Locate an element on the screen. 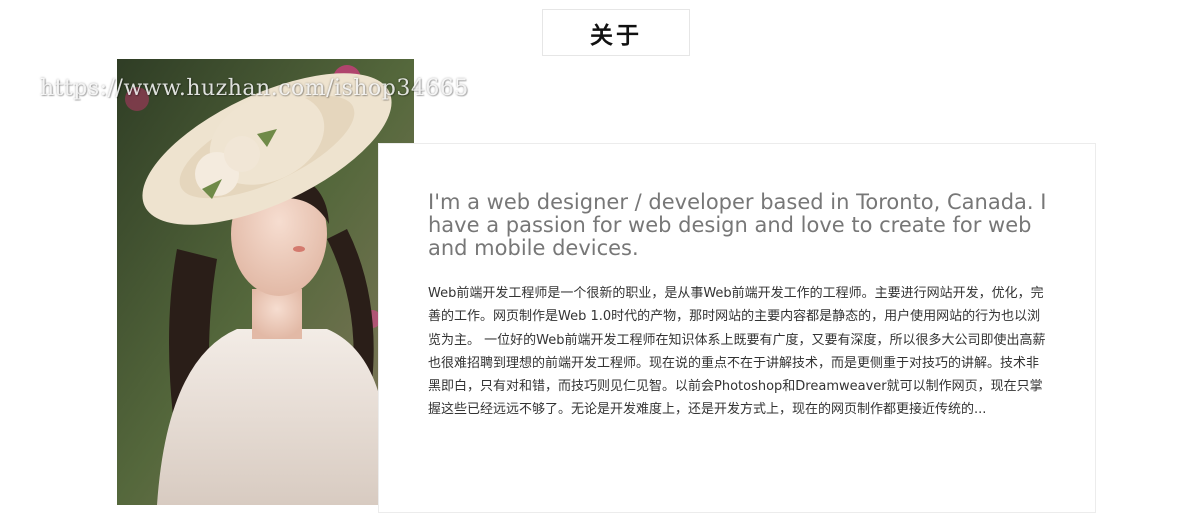  section-title: 关于 is located at coordinates (616, 32).